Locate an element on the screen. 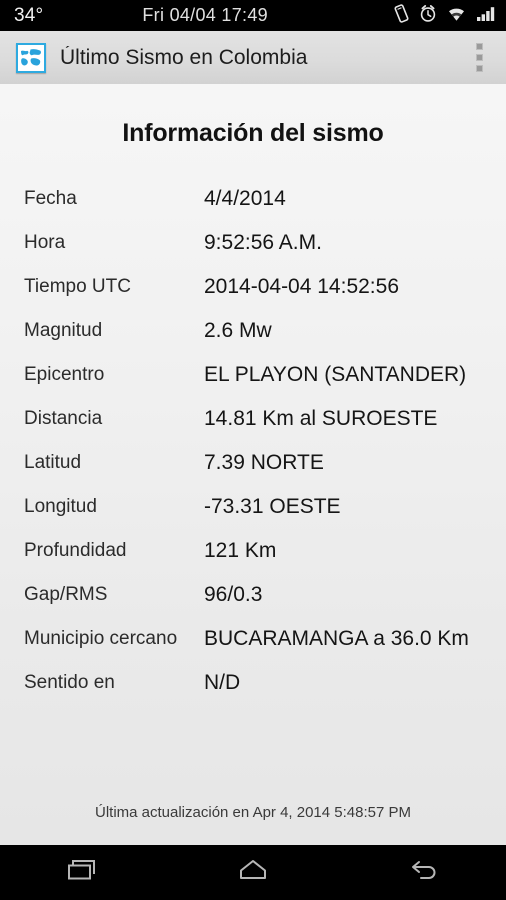 The image size is (506, 900). table-row: Tiempo UTC 2014-04-04 14:52:56 is located at coordinates (253, 287).